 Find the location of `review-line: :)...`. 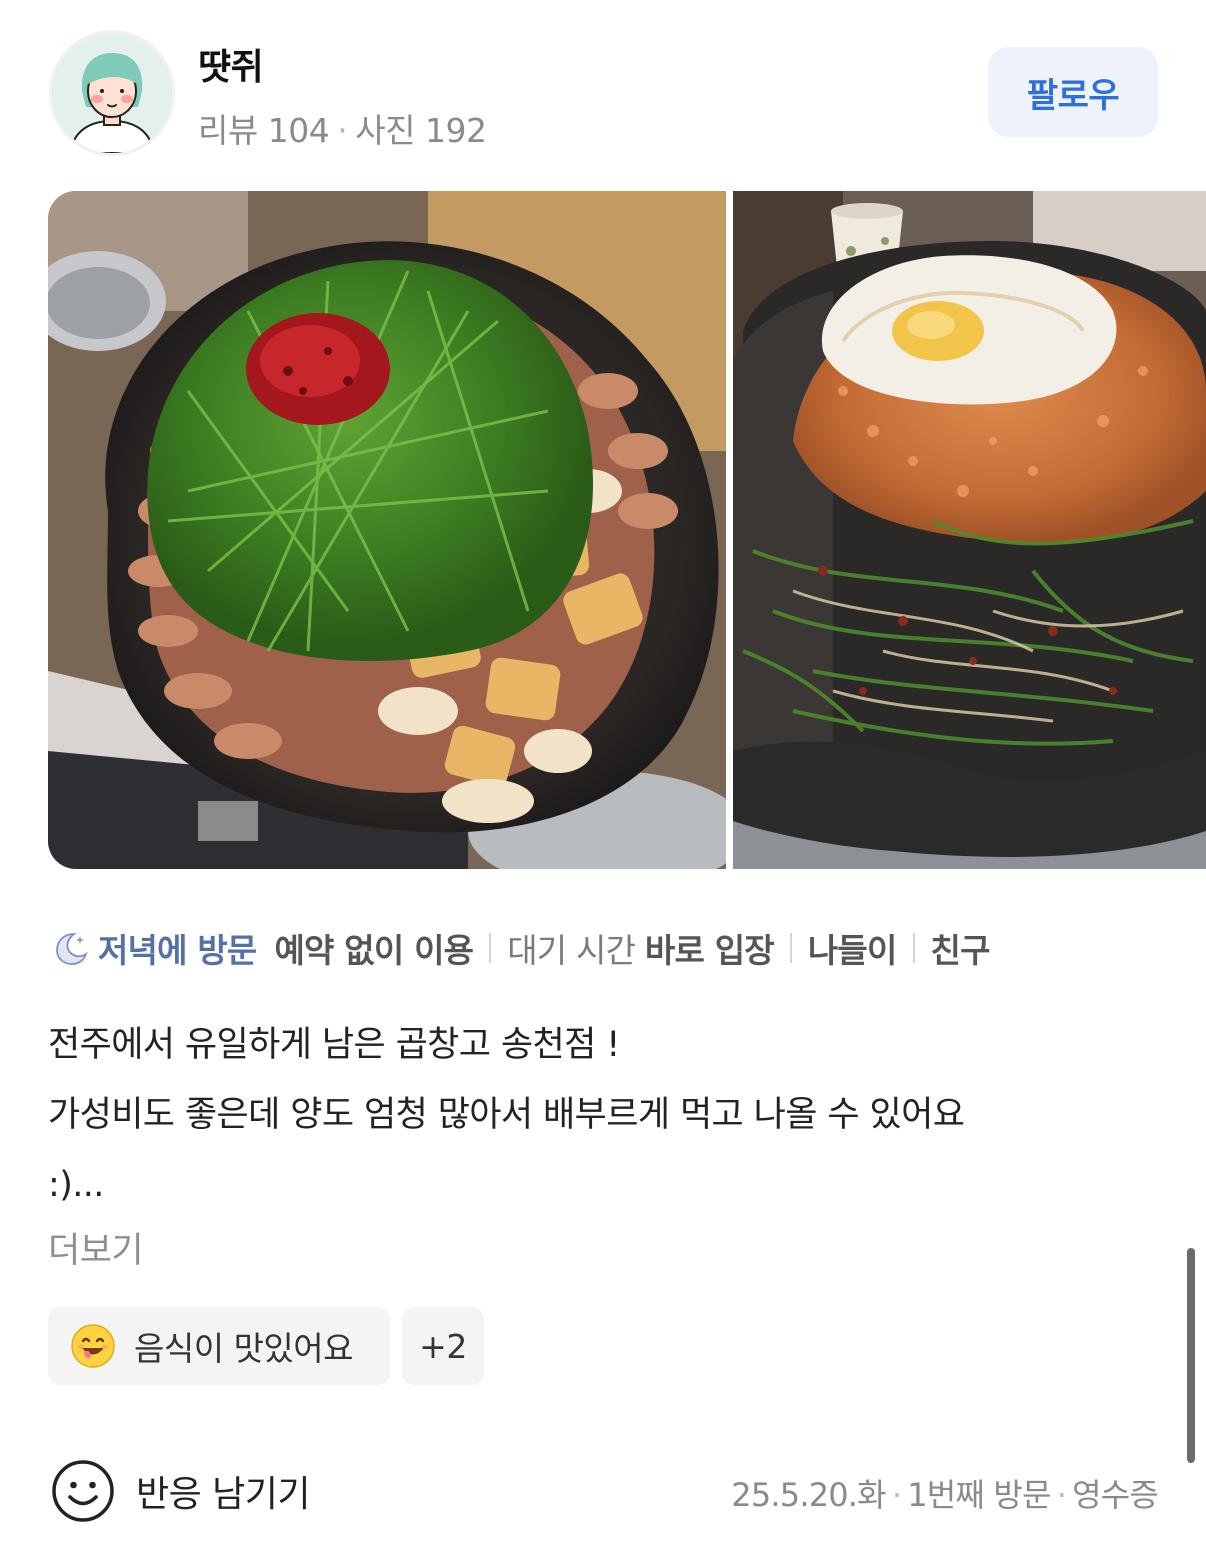

review-line: :)... is located at coordinates (76, 1185).